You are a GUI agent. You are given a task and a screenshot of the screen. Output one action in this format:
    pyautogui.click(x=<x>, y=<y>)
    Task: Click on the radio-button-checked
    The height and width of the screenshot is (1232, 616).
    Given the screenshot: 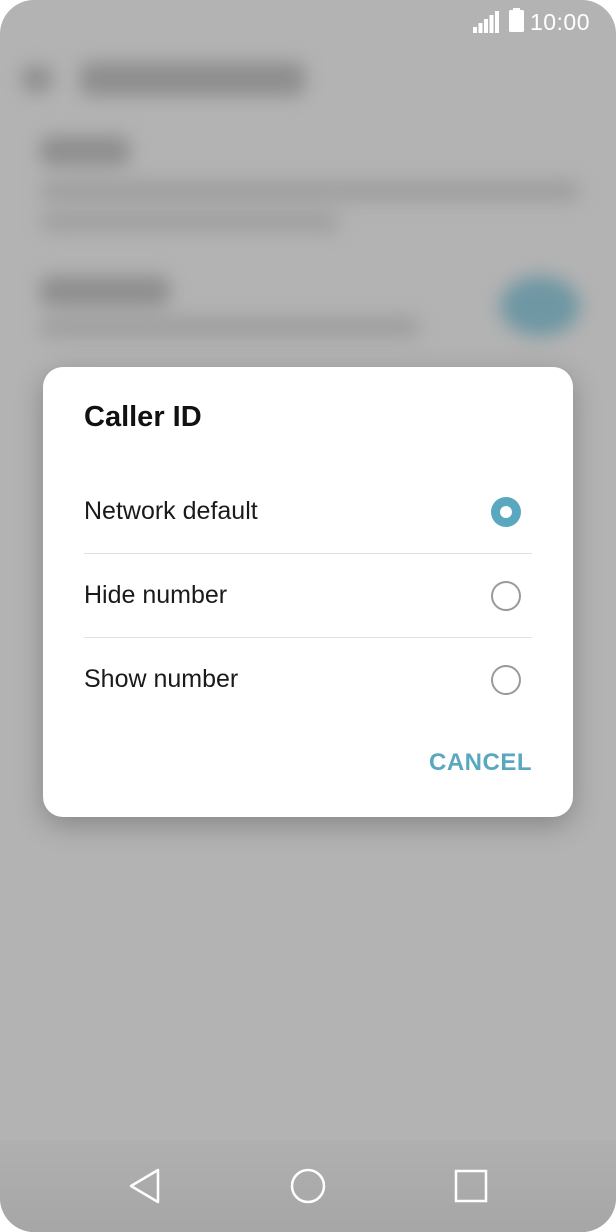 What is the action you would take?
    pyautogui.click(x=506, y=511)
    